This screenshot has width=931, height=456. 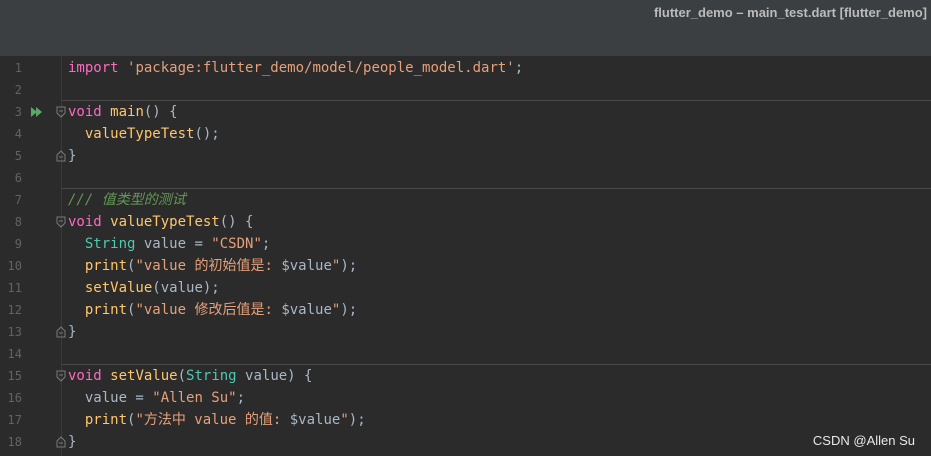 I want to click on code-line: 2, so click(x=465, y=90).